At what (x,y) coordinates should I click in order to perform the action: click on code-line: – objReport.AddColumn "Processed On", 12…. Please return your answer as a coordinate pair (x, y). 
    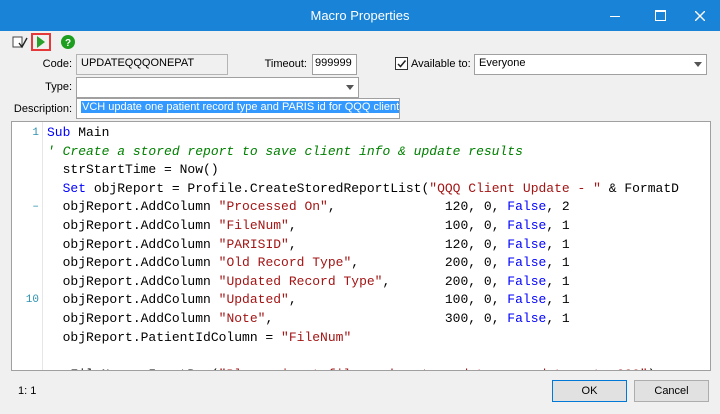
    Looking at the image, I should click on (361, 207).